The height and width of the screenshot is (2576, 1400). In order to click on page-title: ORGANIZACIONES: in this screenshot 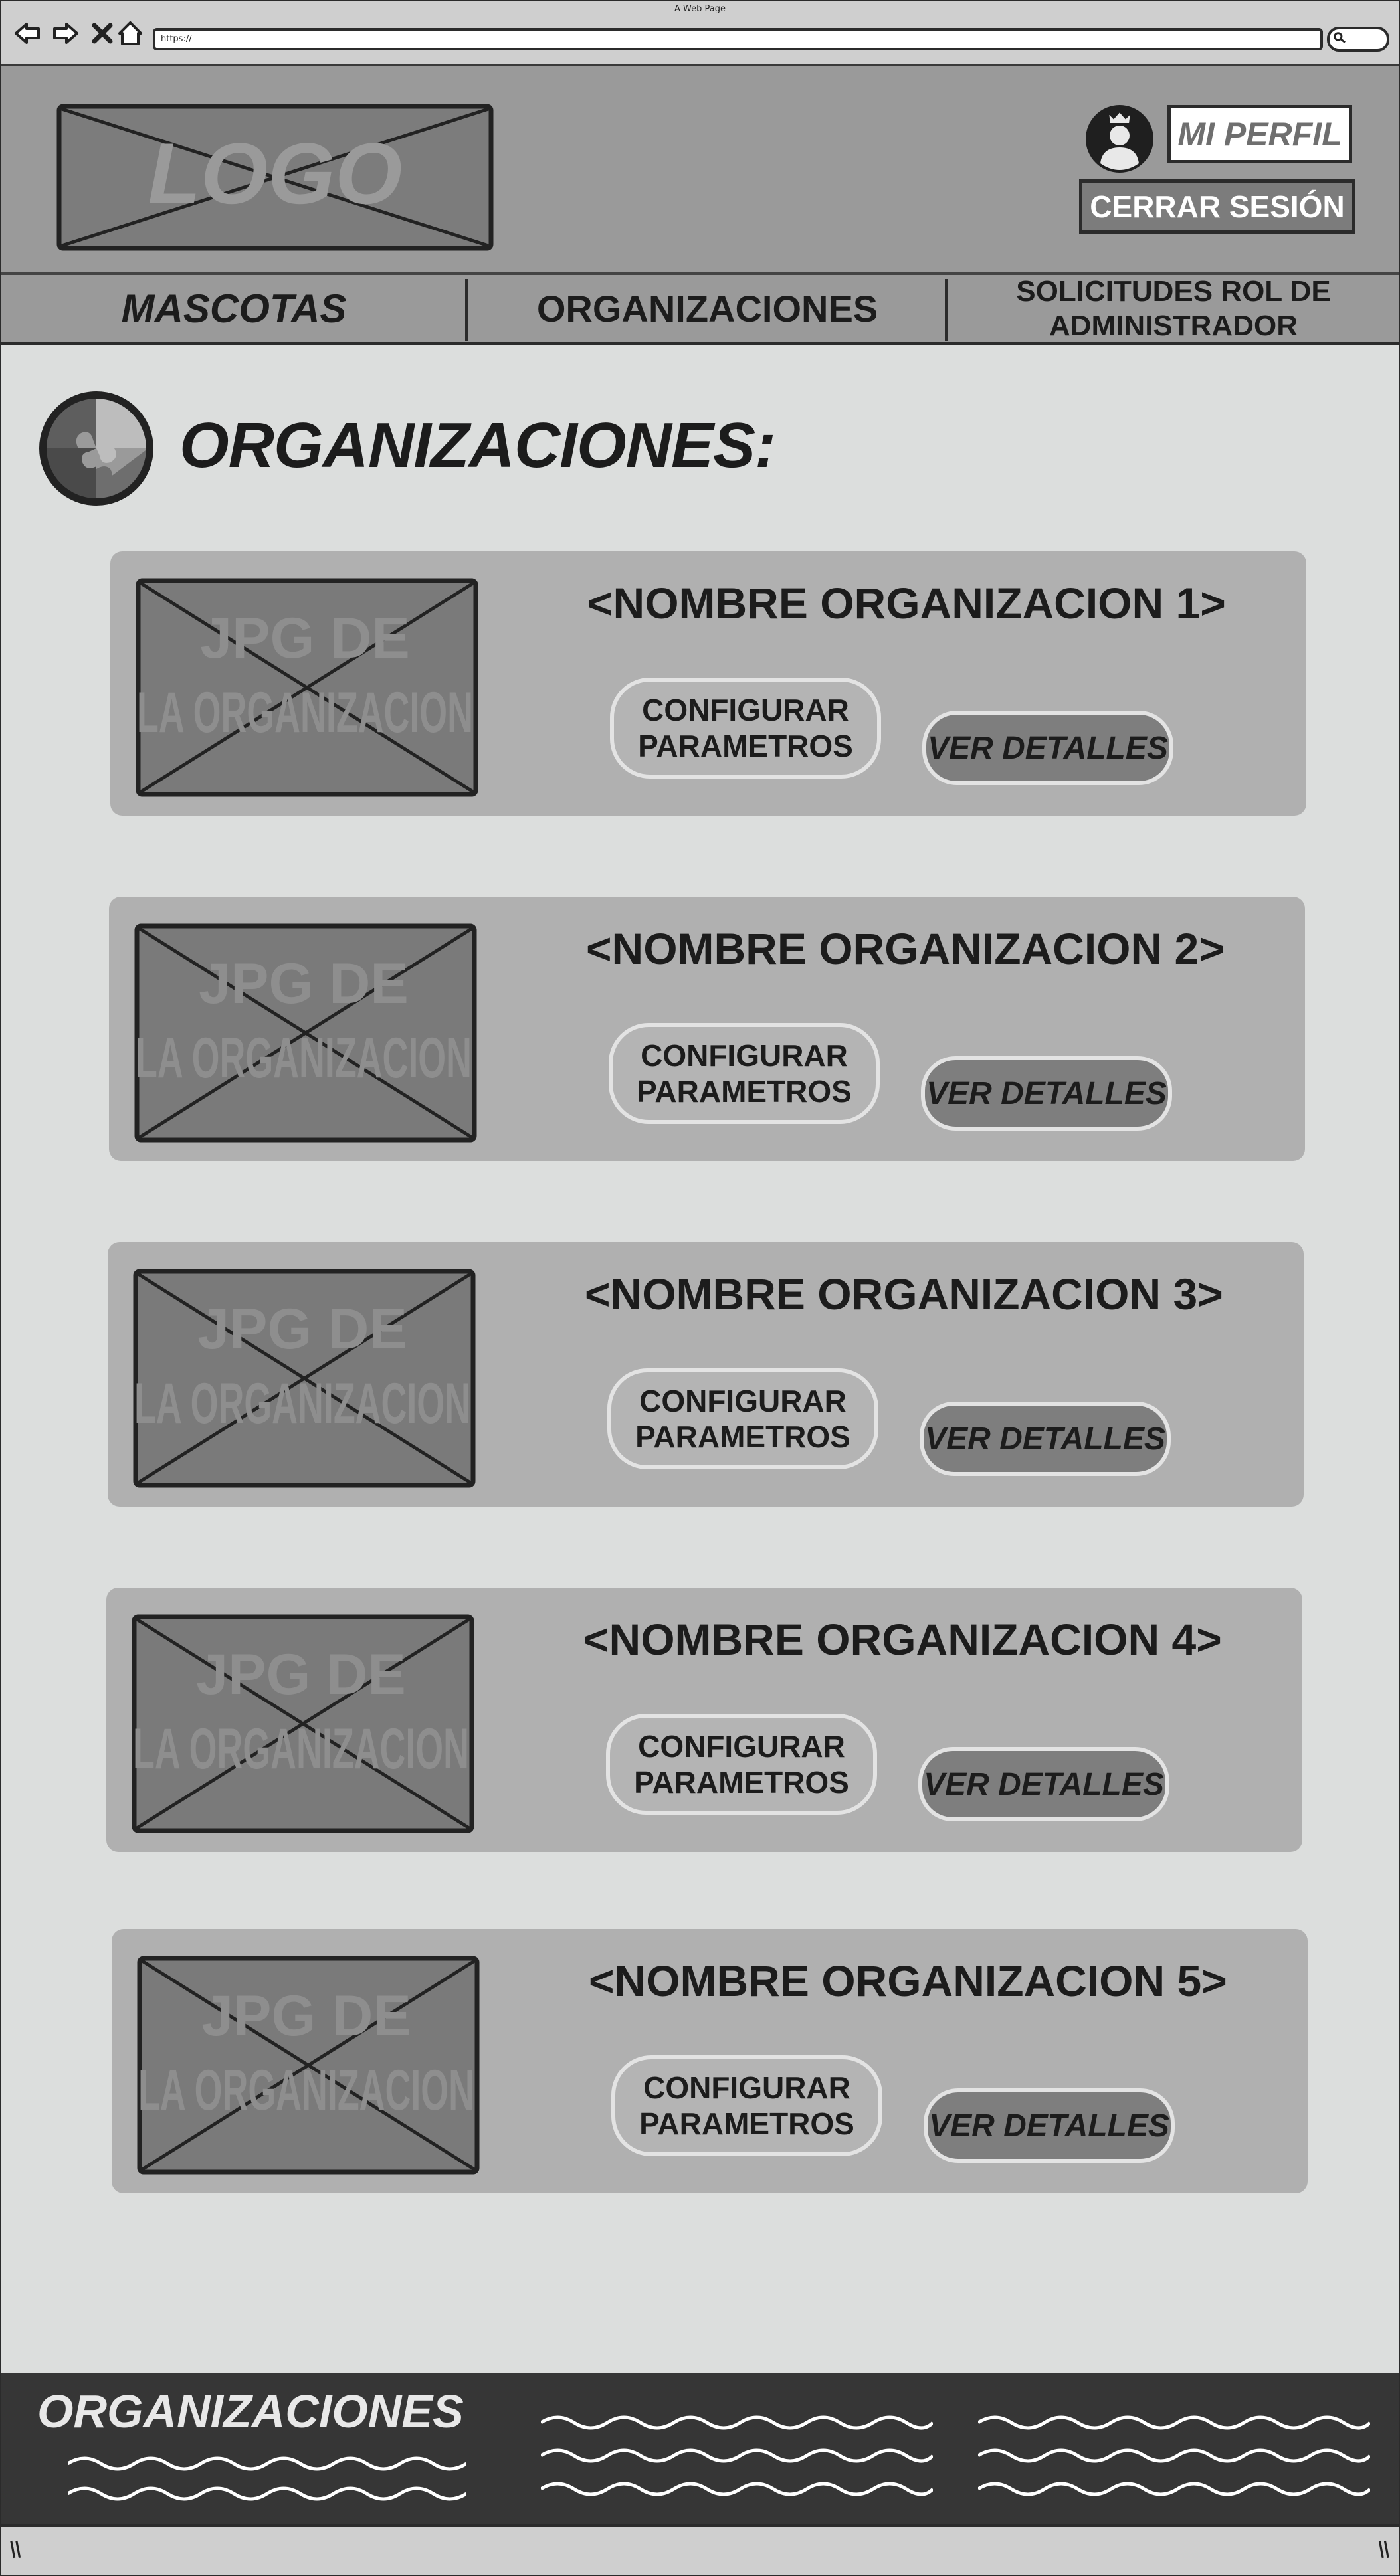, I will do `click(477, 445)`.